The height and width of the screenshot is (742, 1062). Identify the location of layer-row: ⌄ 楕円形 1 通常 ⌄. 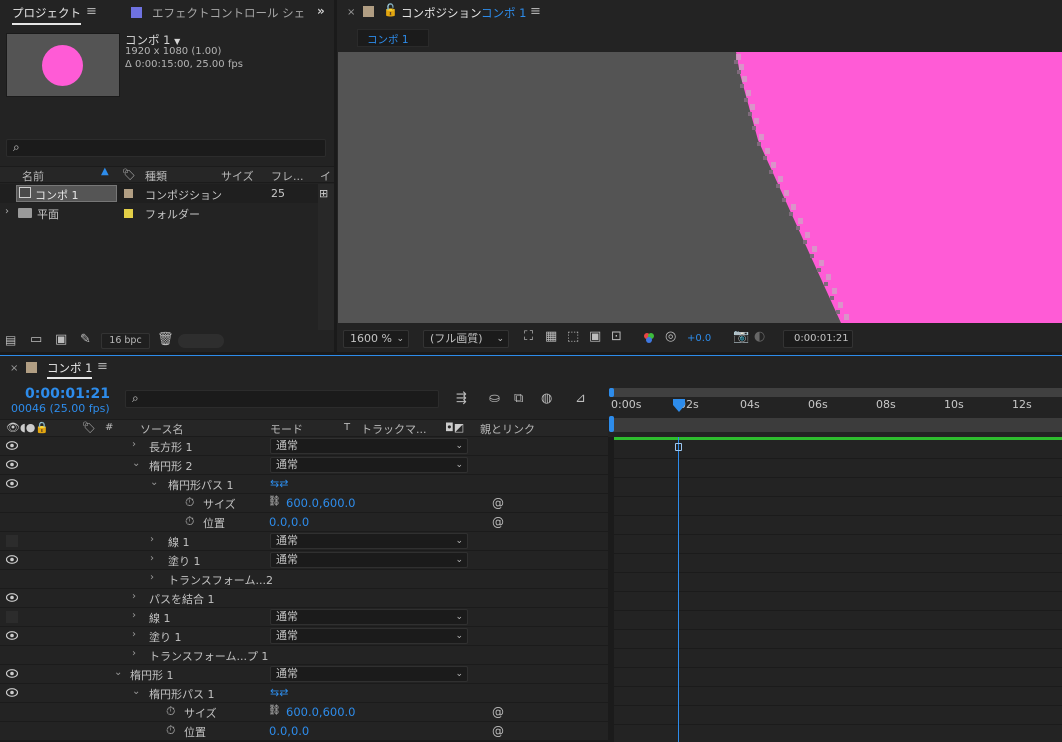
(304, 674).